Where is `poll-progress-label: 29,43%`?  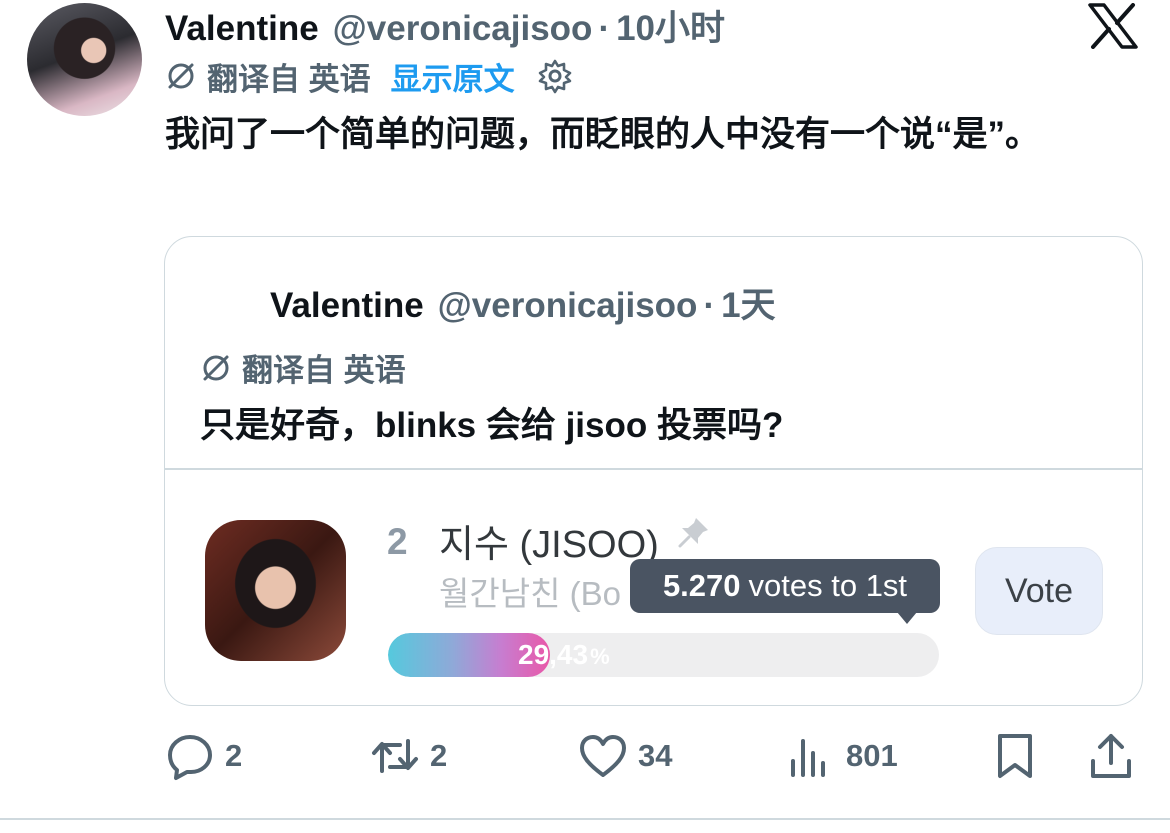
poll-progress-label: 29,43% is located at coordinates (564, 655).